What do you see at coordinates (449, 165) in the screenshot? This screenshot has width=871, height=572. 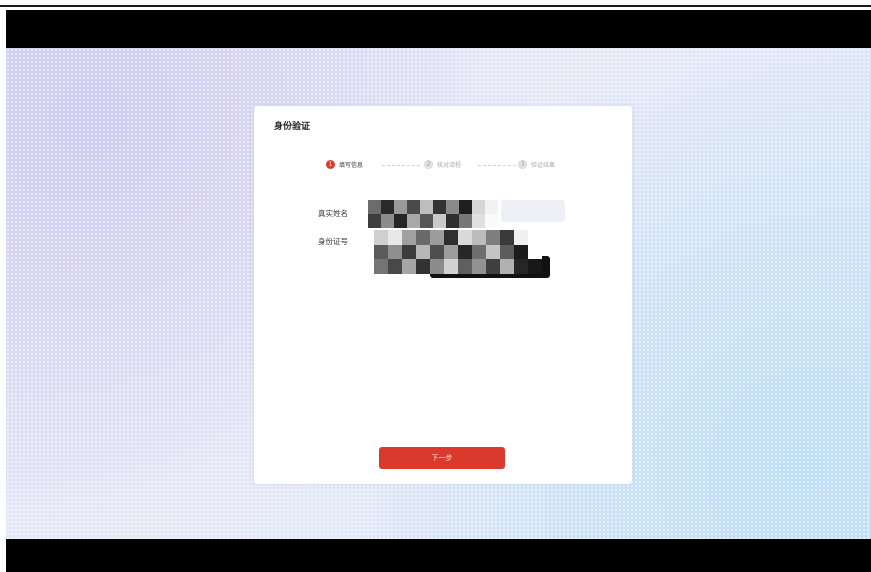 I see `step-2-label: 核对流程` at bounding box center [449, 165].